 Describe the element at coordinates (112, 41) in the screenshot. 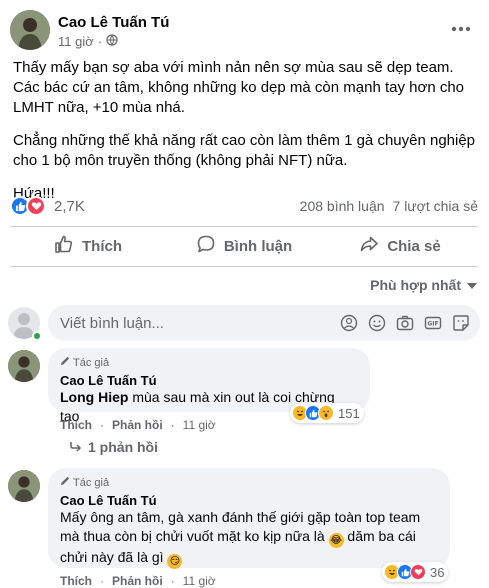

I see `globe-icon` at that location.